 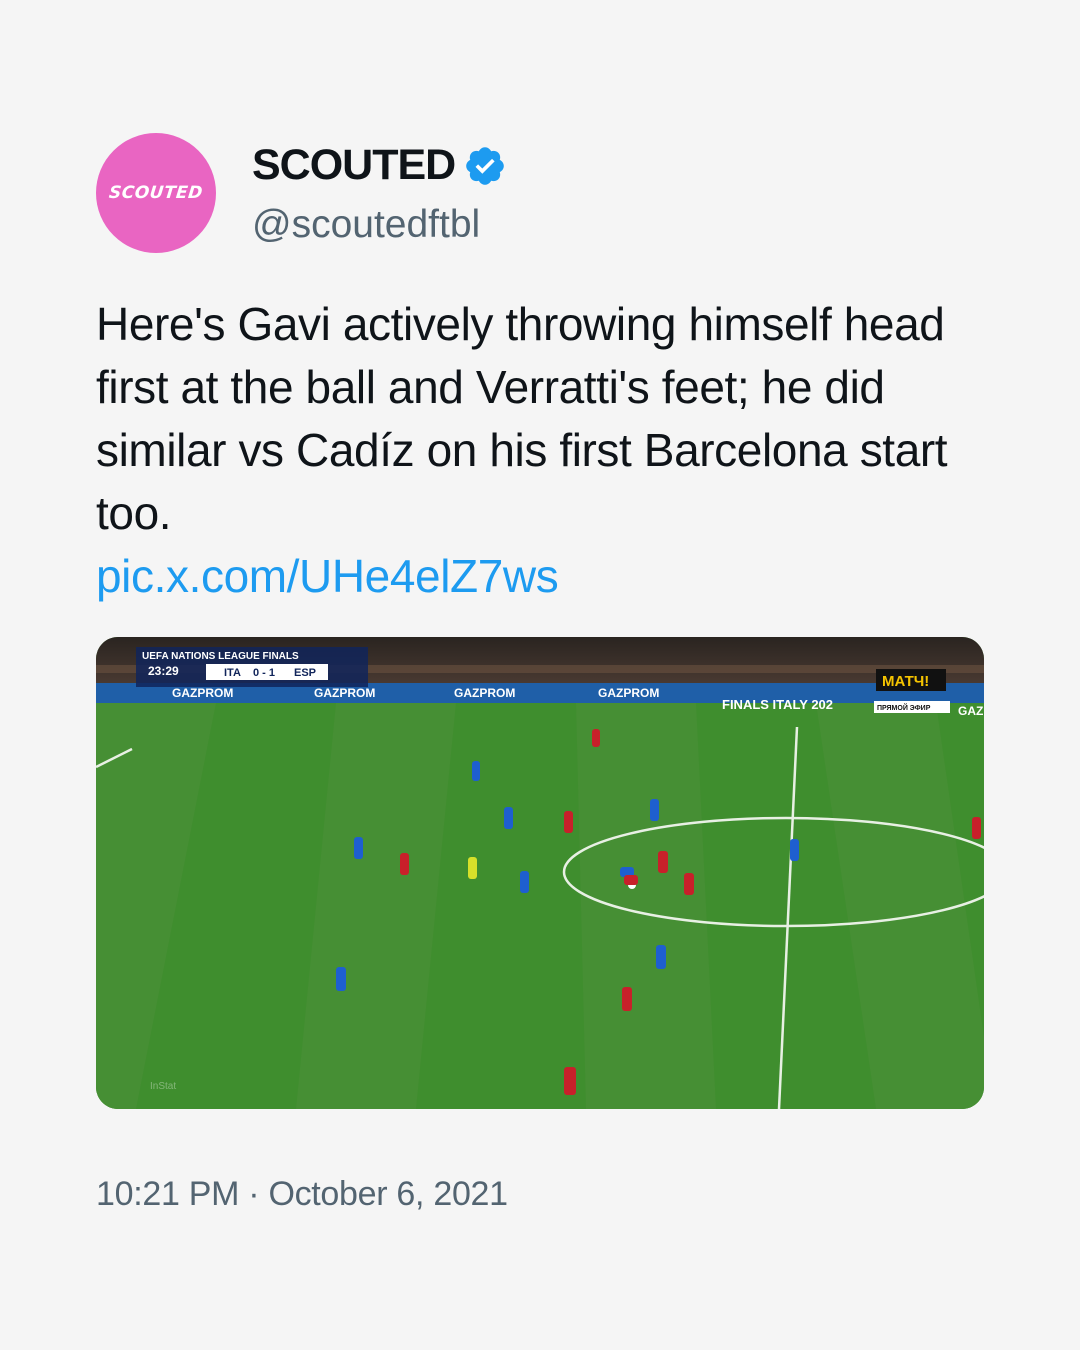 I want to click on name-row: SCOUTED, so click(x=379, y=165).